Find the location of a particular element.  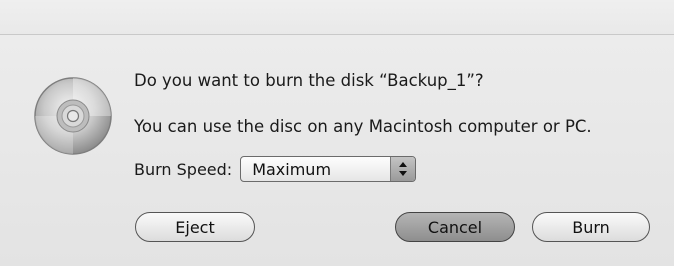

burn-button: Burn is located at coordinates (591, 227).